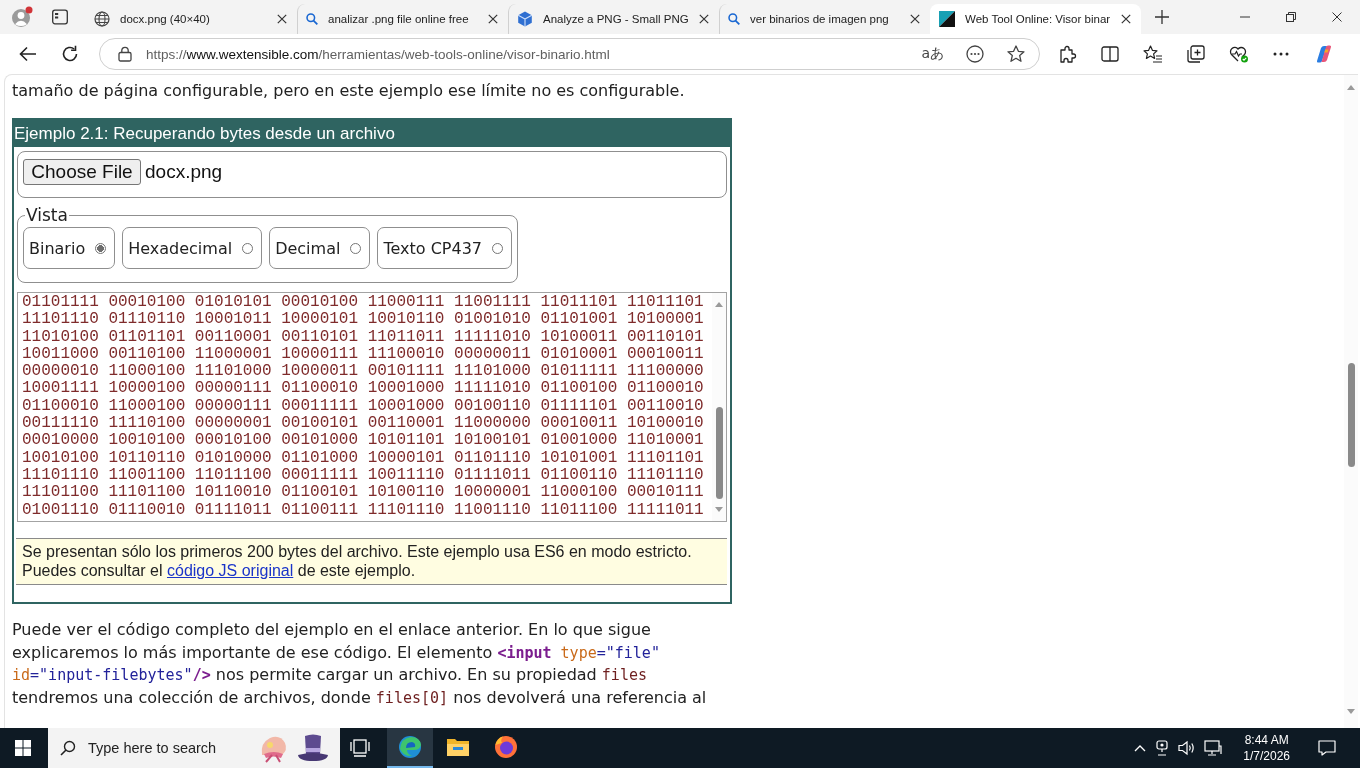 The width and height of the screenshot is (1360, 768). I want to click on clock-date: 1/7/2026, so click(1266, 756).